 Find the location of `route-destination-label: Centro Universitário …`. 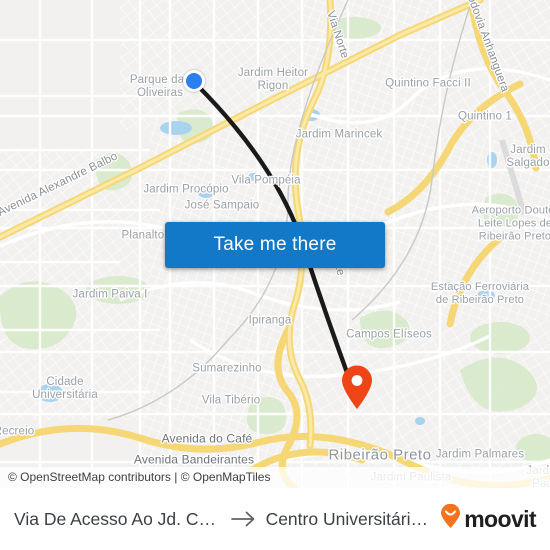

route-destination-label: Centro Universitário … is located at coordinates (349, 518).